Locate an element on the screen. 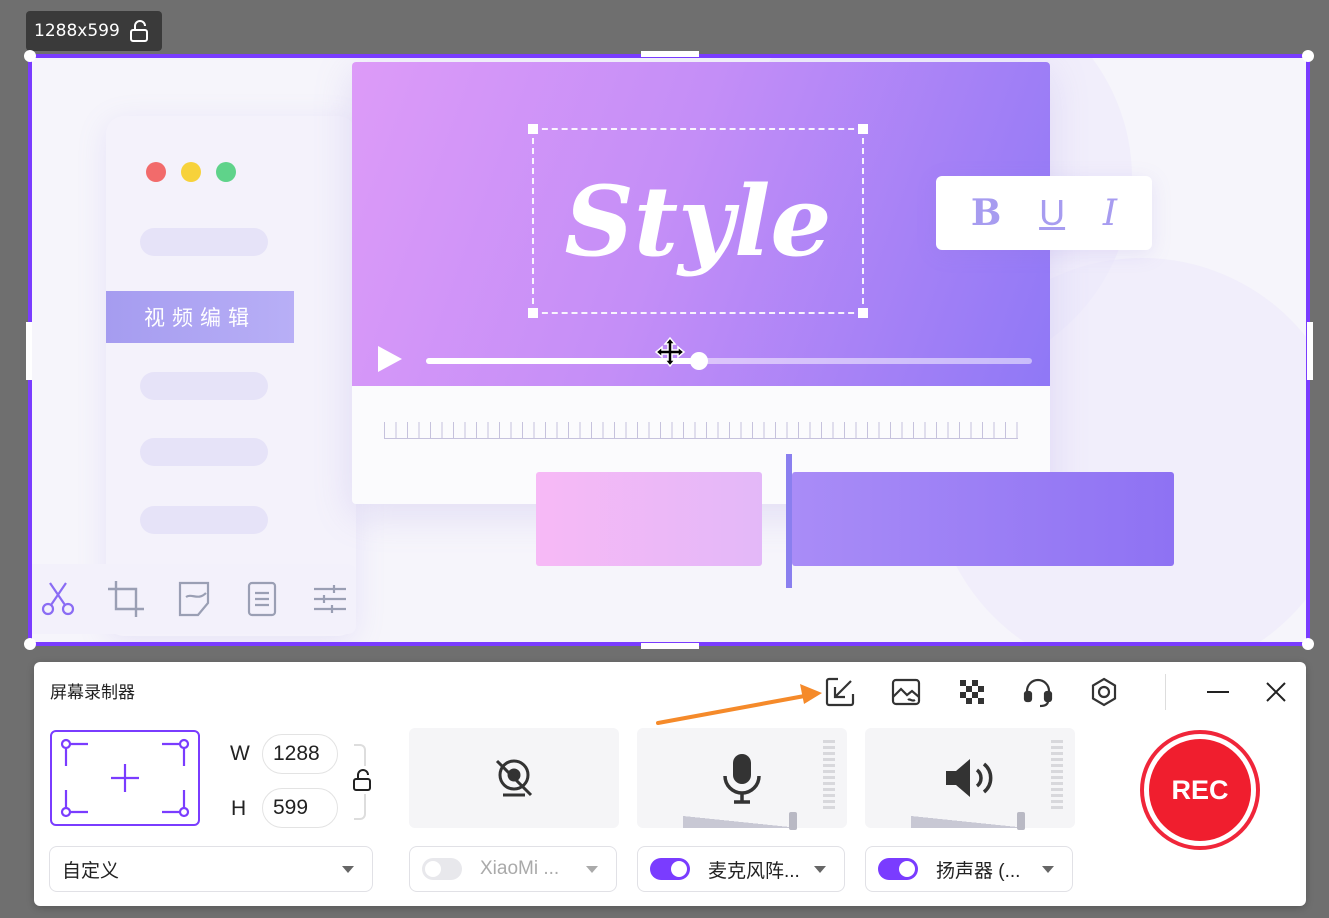  rec-label: REC is located at coordinates (1200, 790).